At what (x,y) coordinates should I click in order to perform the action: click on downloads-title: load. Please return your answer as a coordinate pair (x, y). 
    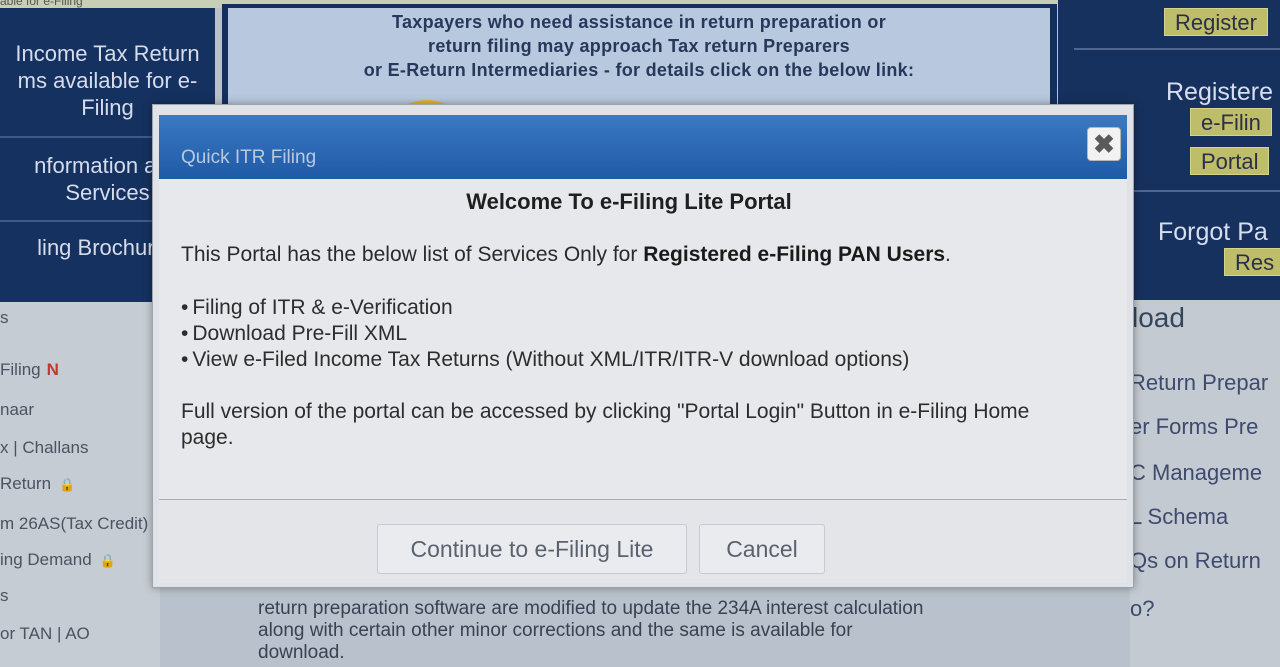
    Looking at the image, I should click on (1158, 317).